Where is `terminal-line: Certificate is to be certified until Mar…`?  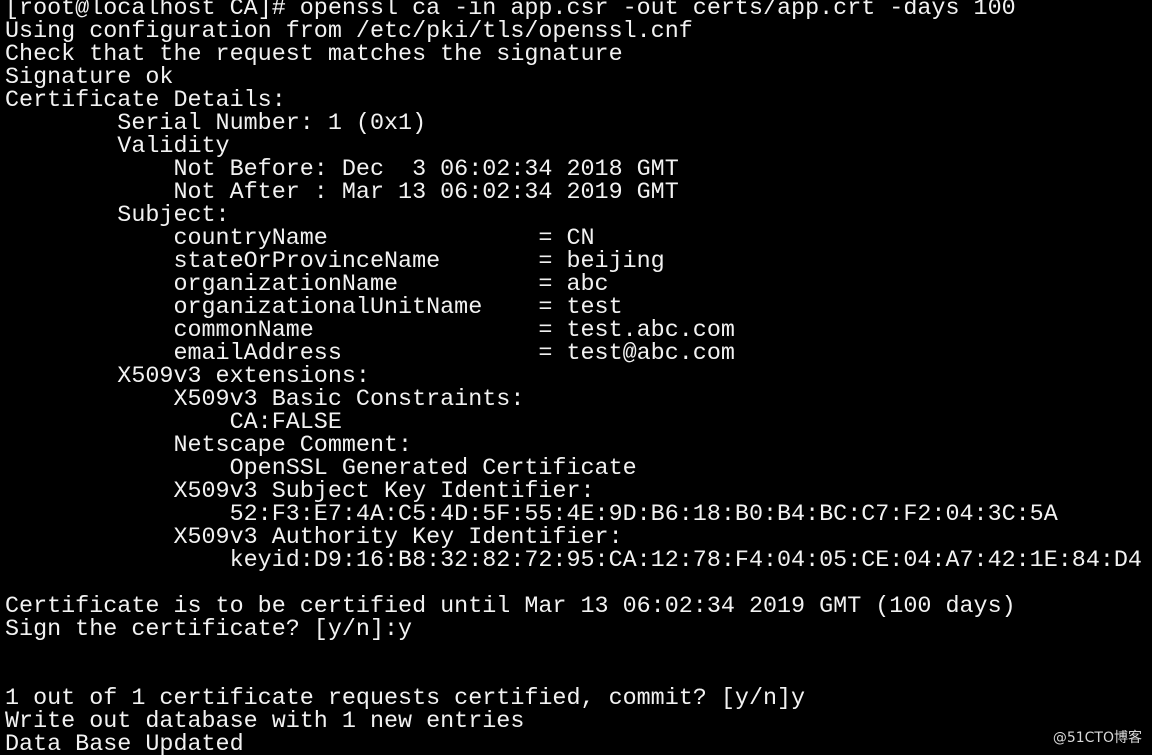
terminal-line: Certificate is to be certified until Mar… is located at coordinates (510, 607).